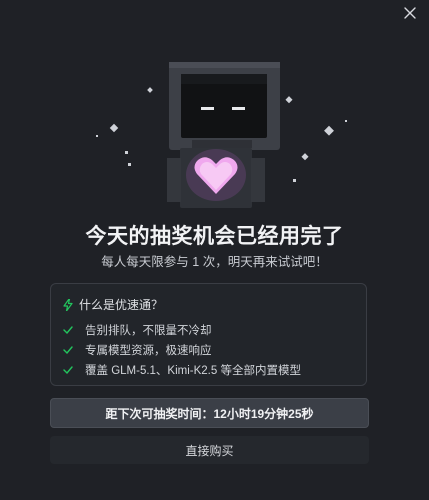 The width and height of the screenshot is (429, 500). I want to click on perks-heading-row: 什么是优速通？, so click(113, 304).